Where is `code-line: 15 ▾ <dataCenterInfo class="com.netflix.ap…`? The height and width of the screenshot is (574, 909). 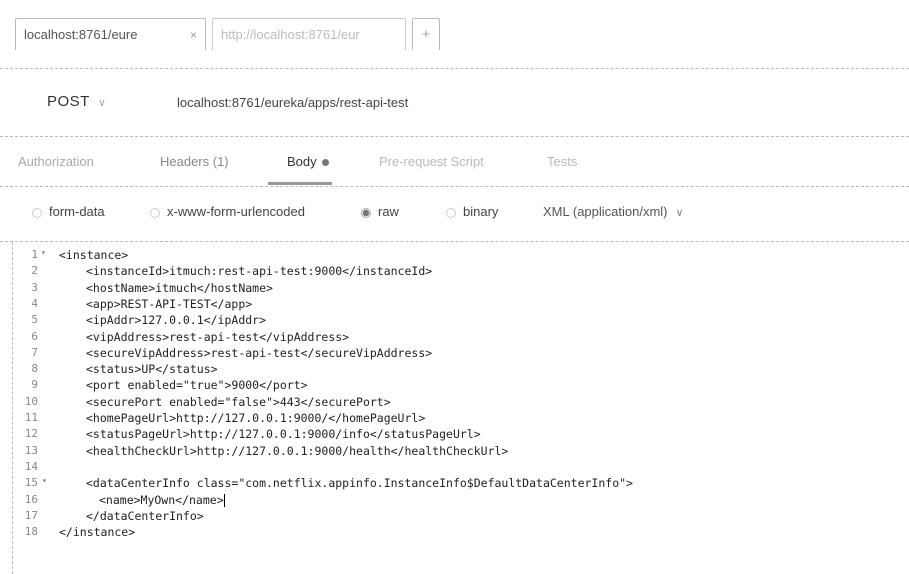 code-line: 15 ▾ <dataCenterInfo class="com.netflix.ap… is located at coordinates (453, 484).